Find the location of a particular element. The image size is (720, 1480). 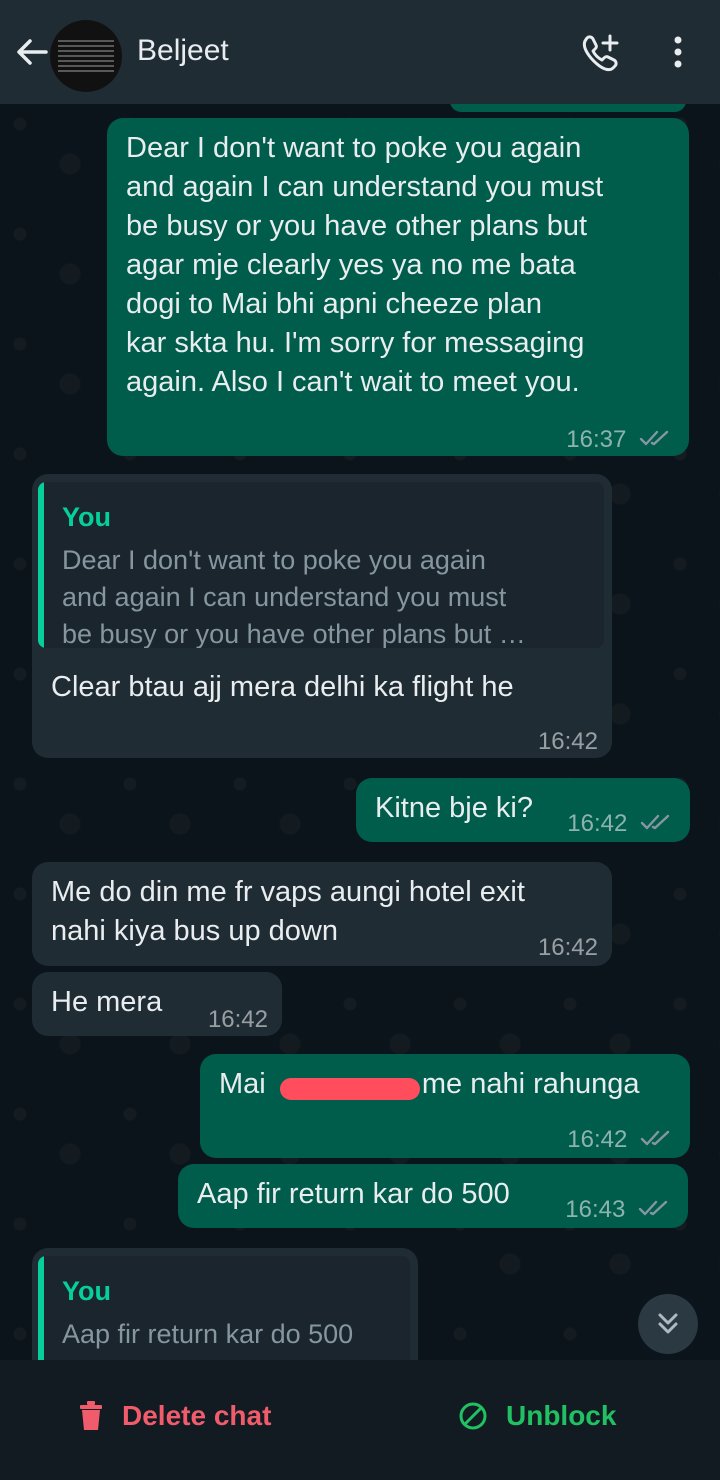

message-line: kar skta hu. I'm sorry for messaging is located at coordinates (355, 343).